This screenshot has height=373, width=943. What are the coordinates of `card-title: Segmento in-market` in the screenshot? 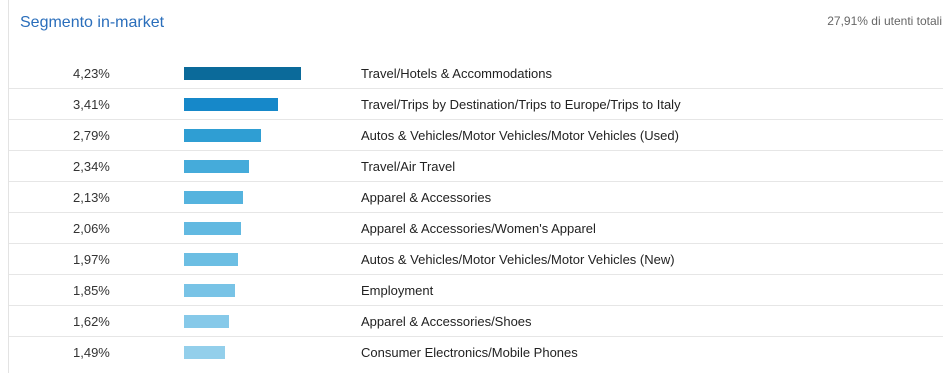 It's located at (92, 22).